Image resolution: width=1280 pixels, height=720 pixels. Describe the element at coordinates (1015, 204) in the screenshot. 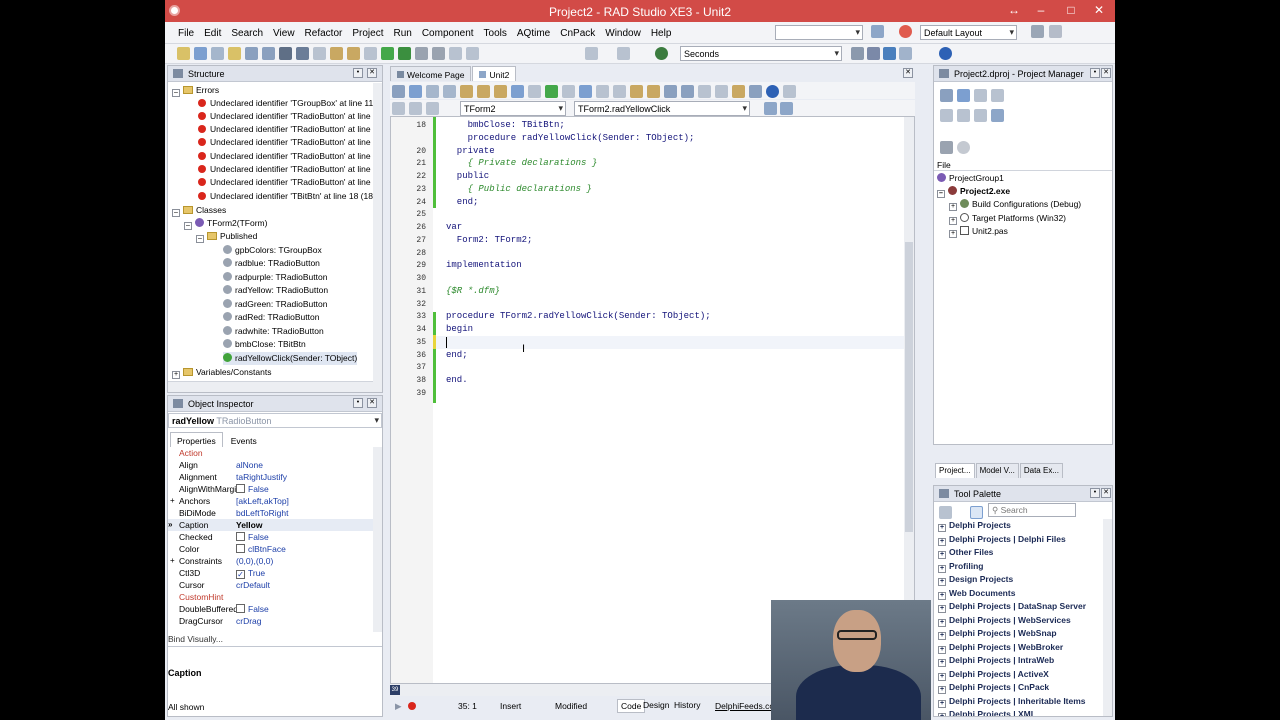

I see `build-config-node: + Build Configurations (Debug)` at that location.